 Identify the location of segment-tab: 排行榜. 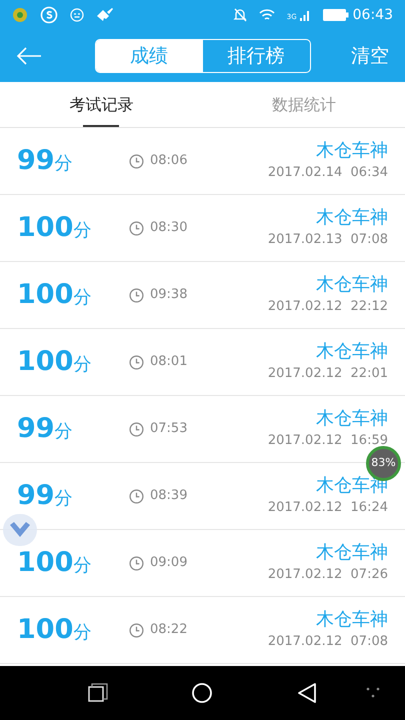
(256, 56).